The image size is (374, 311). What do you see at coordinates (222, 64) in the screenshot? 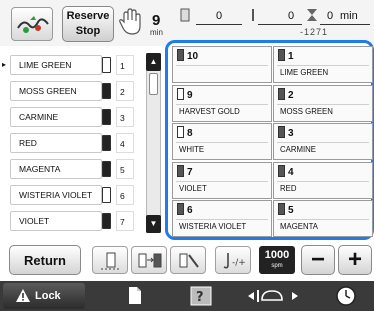
I see `needle-cell: 10` at bounding box center [222, 64].